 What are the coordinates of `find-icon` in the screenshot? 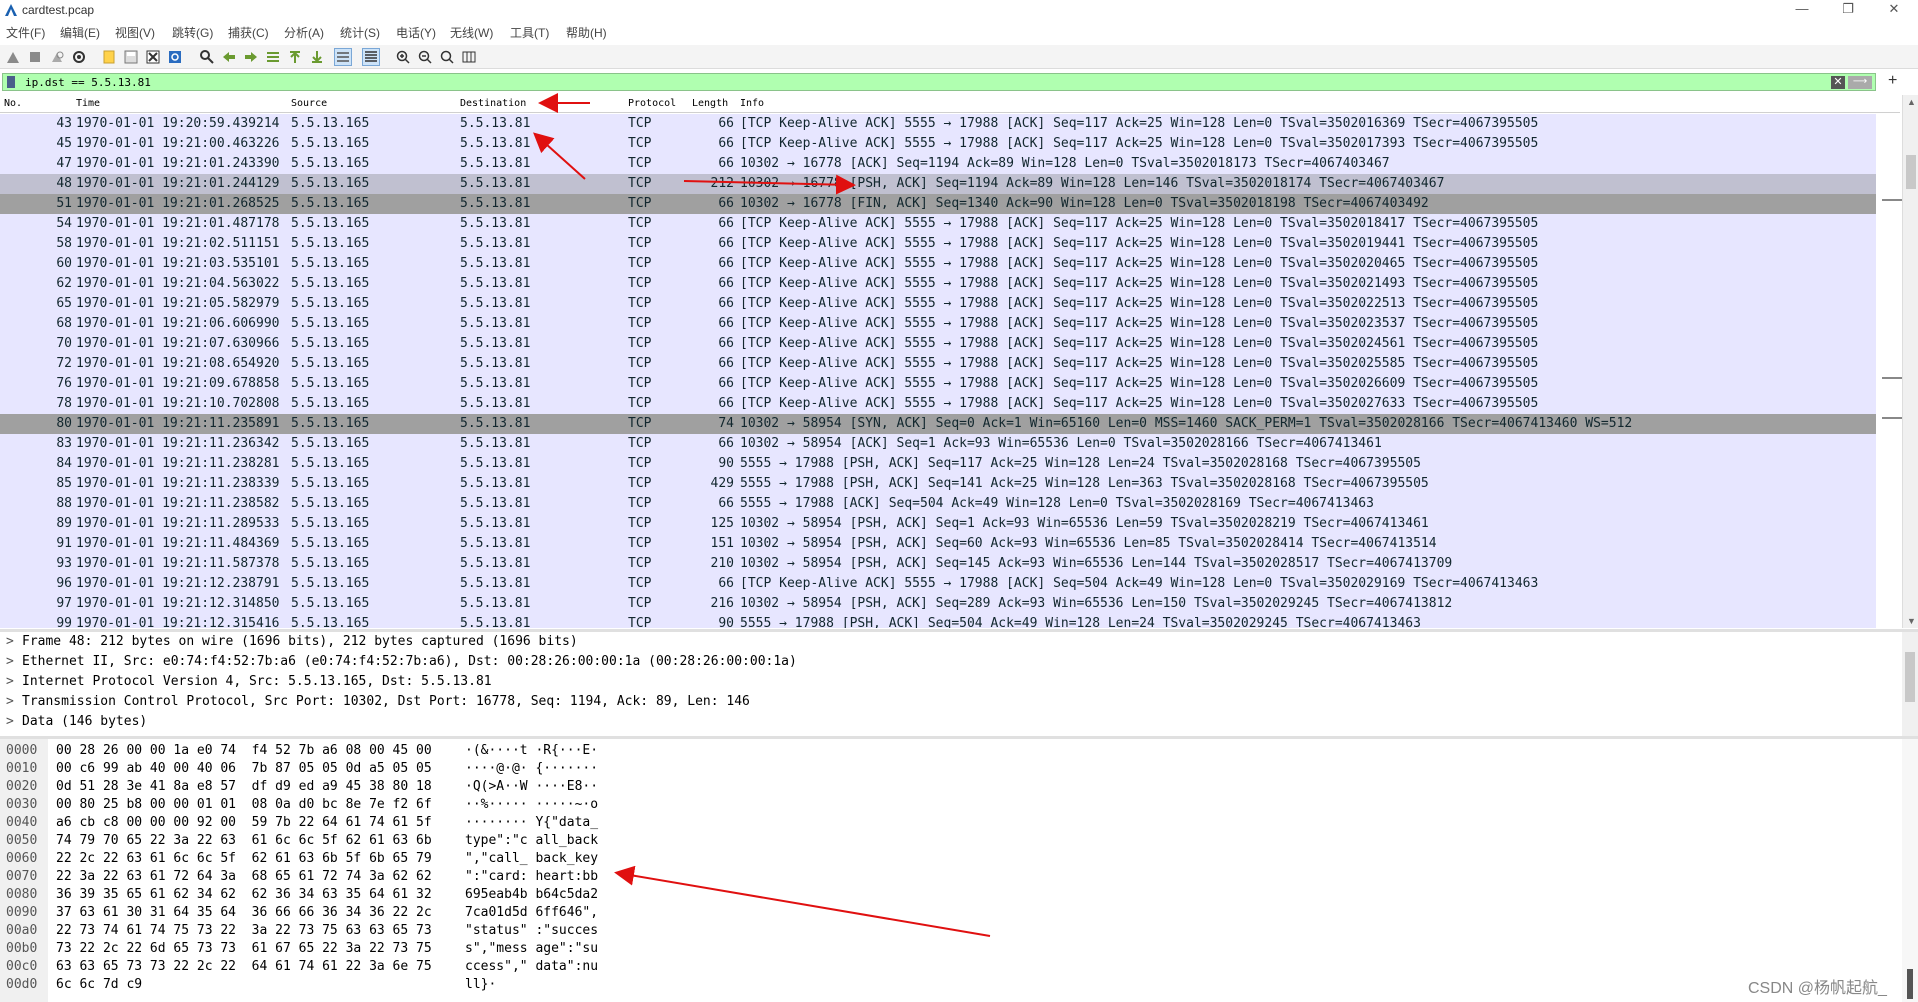 It's located at (207, 57).